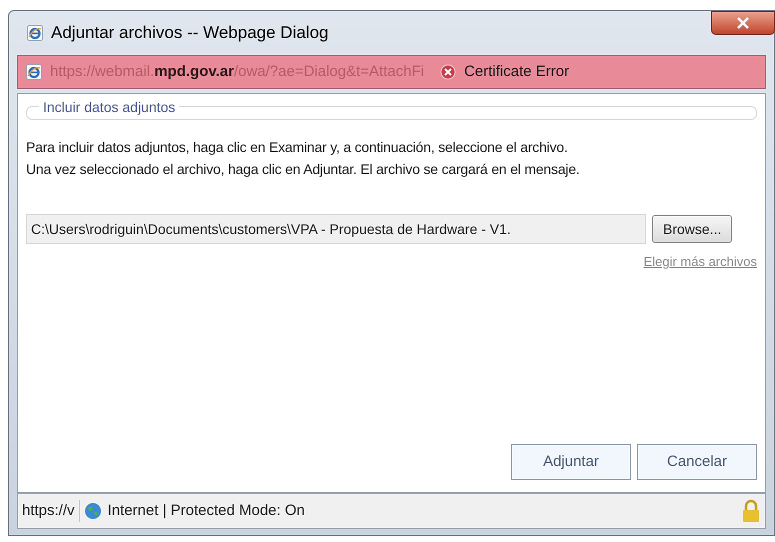 Image resolution: width=775 pixels, height=542 pixels. I want to click on dialog-button: Cancelar, so click(697, 462).